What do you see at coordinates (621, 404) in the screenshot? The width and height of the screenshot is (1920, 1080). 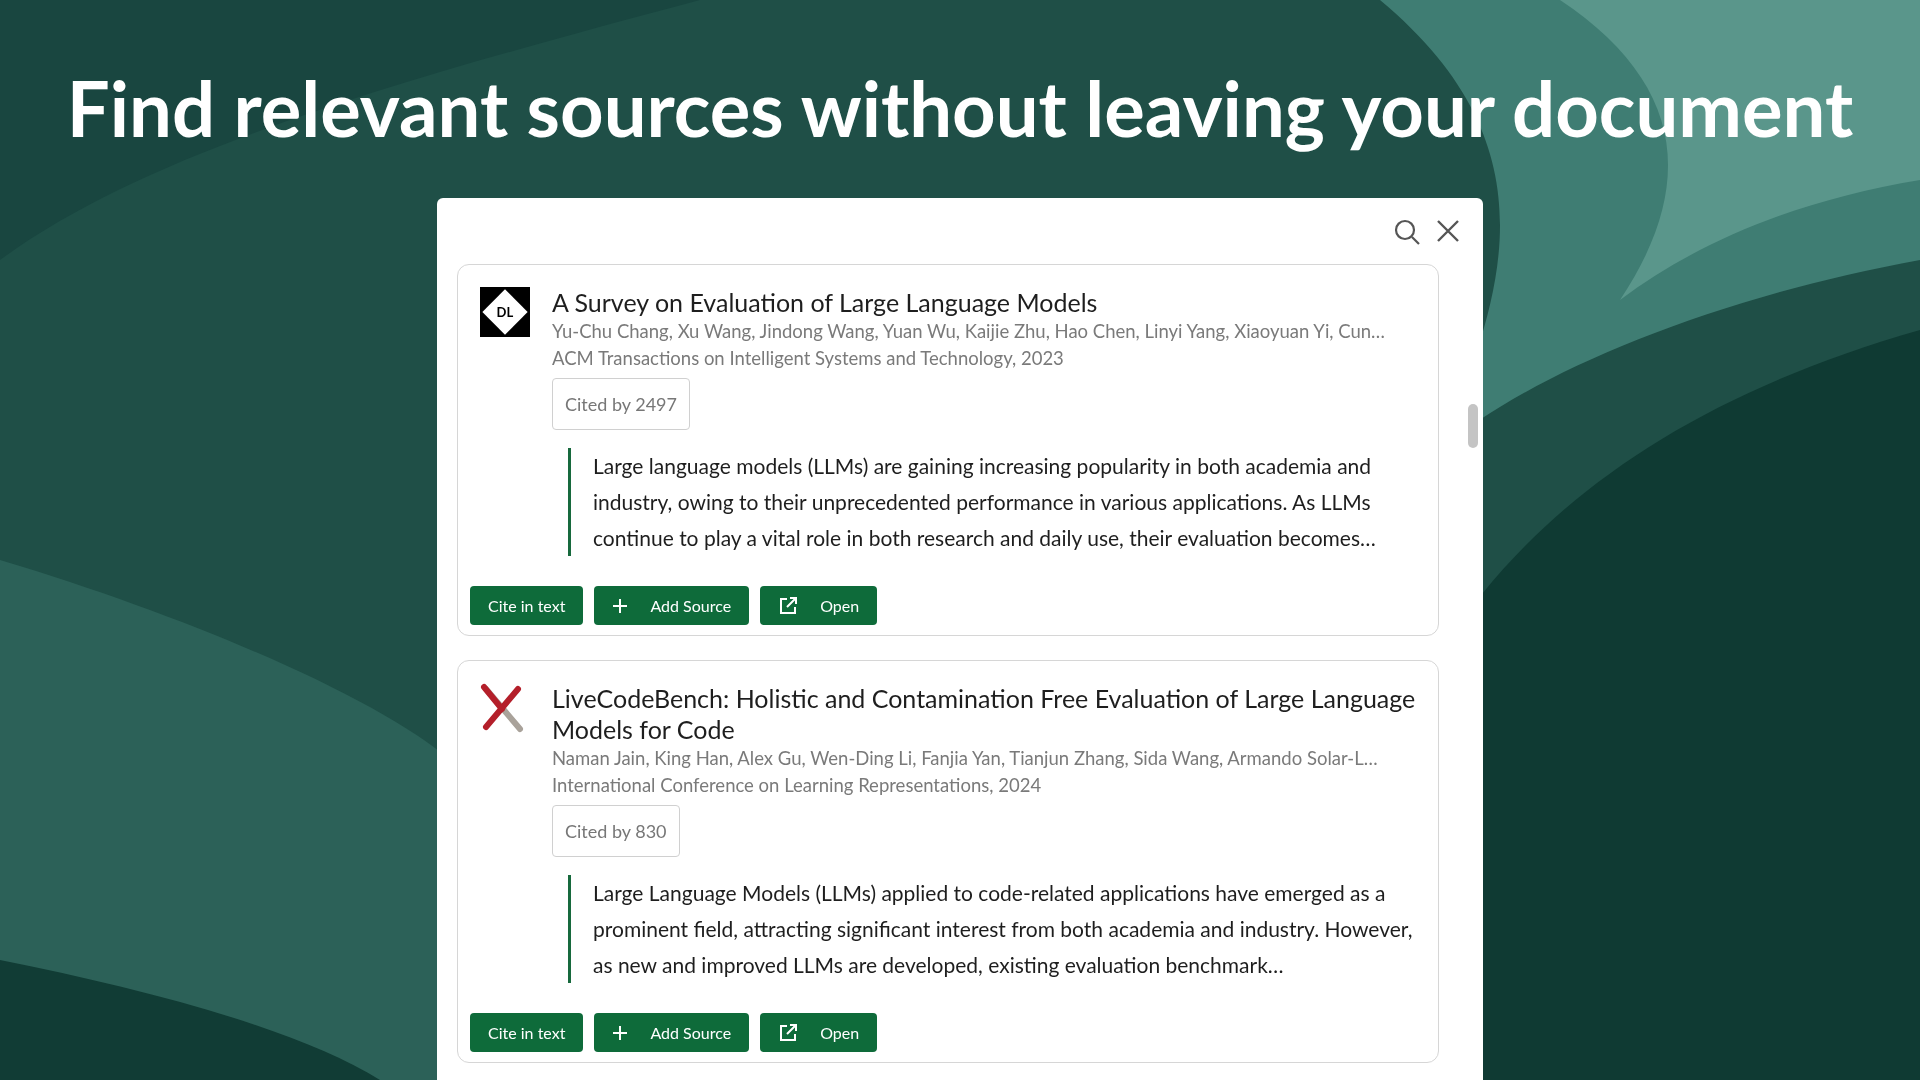 I see `citation-count: Cited by 2497` at bounding box center [621, 404].